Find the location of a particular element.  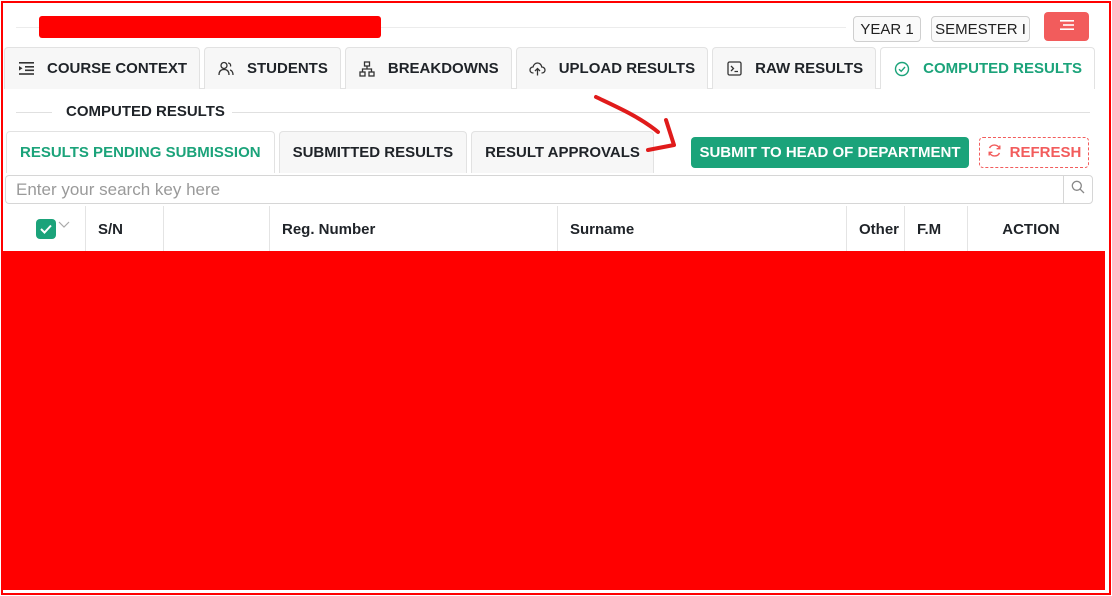

column-header-sn: S/N is located at coordinates (125, 229).